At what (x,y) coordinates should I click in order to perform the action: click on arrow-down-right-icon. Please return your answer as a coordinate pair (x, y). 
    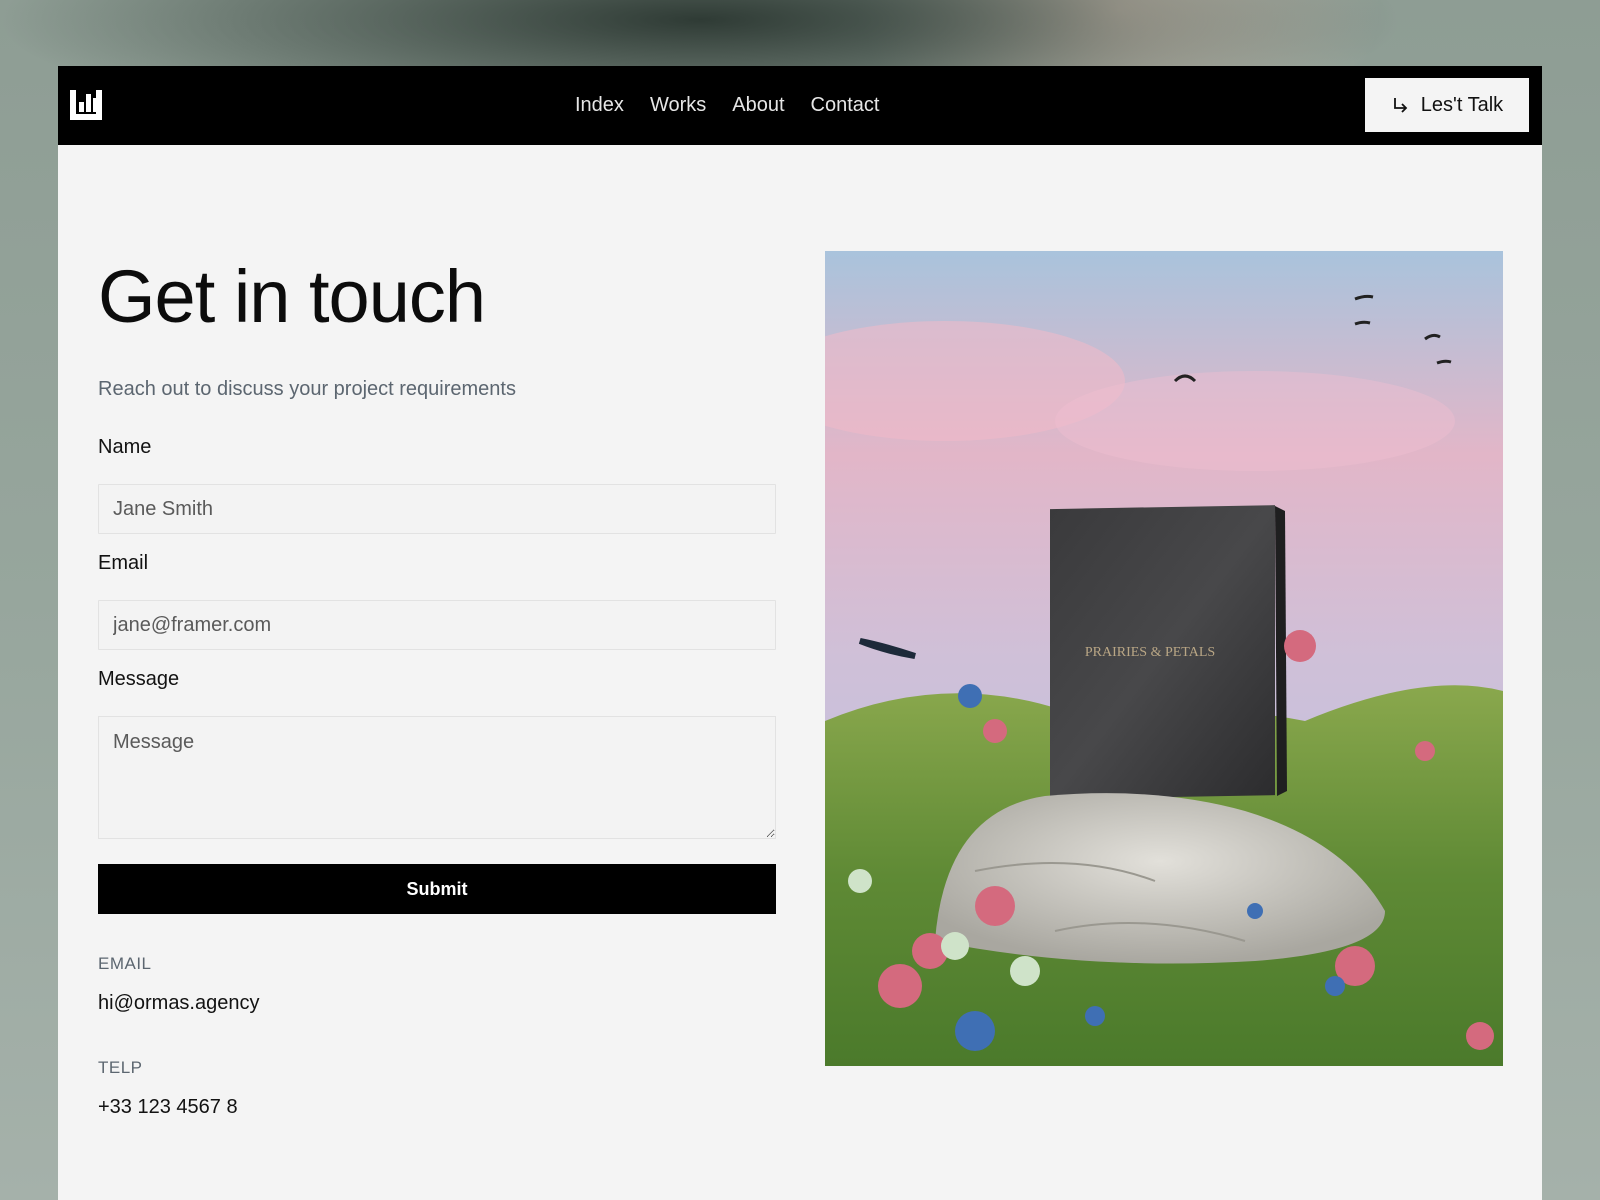
    Looking at the image, I should click on (1400, 105).